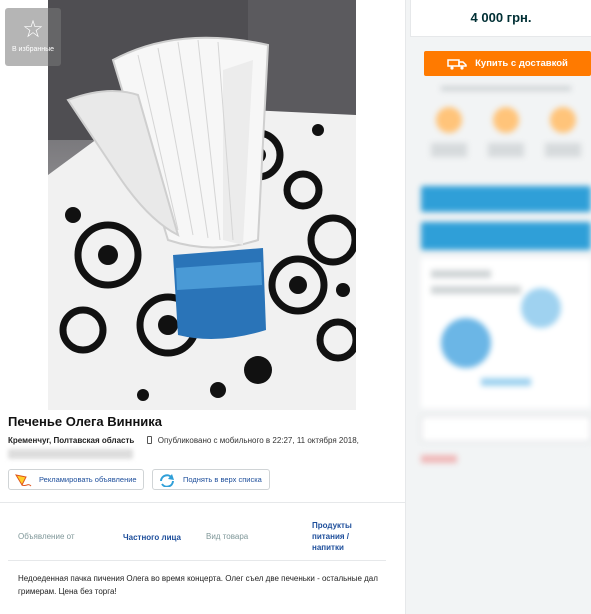  Describe the element at coordinates (85, 421) in the screenshot. I see `listing-title: Печенье Олега Винника` at that location.